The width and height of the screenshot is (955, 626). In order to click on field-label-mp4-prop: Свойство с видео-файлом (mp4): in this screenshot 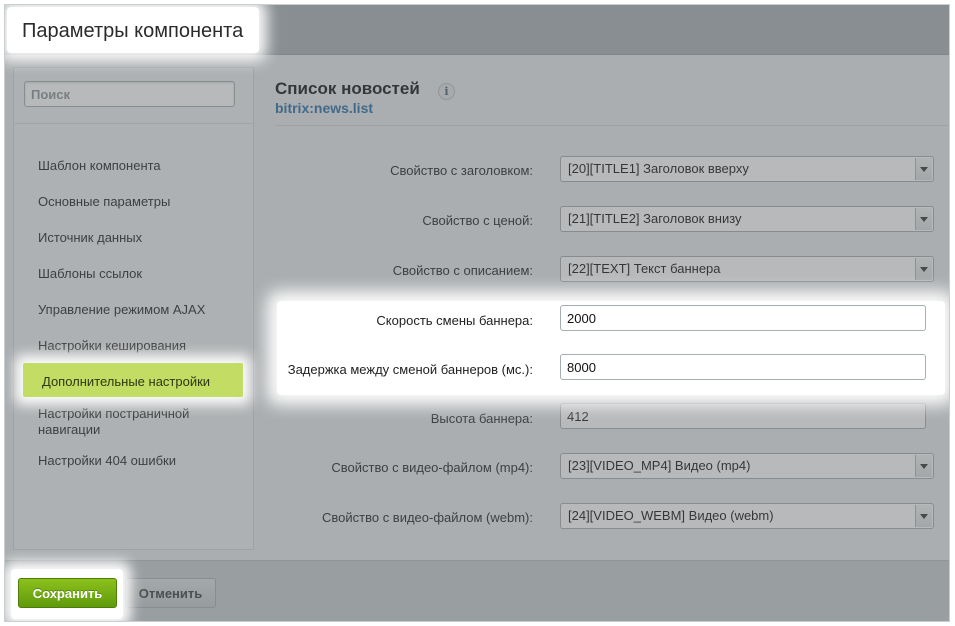, I will do `click(432, 467)`.